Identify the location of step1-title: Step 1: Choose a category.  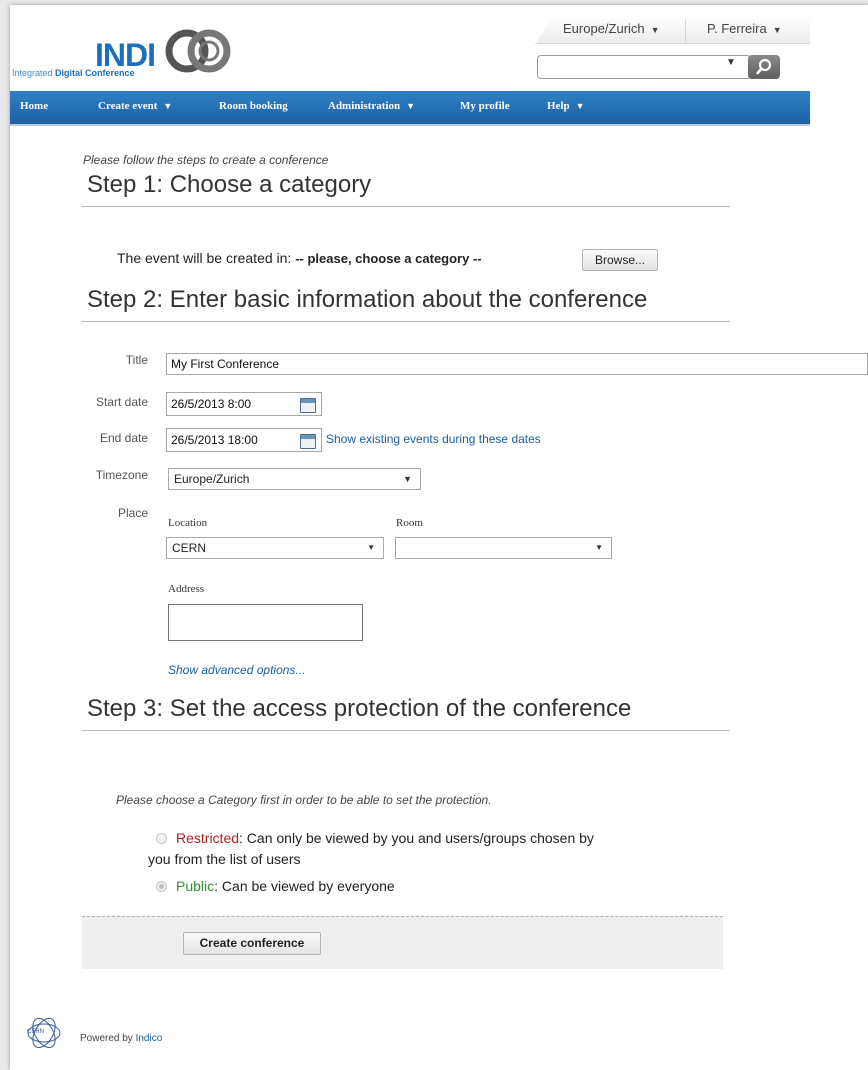
(229, 184).